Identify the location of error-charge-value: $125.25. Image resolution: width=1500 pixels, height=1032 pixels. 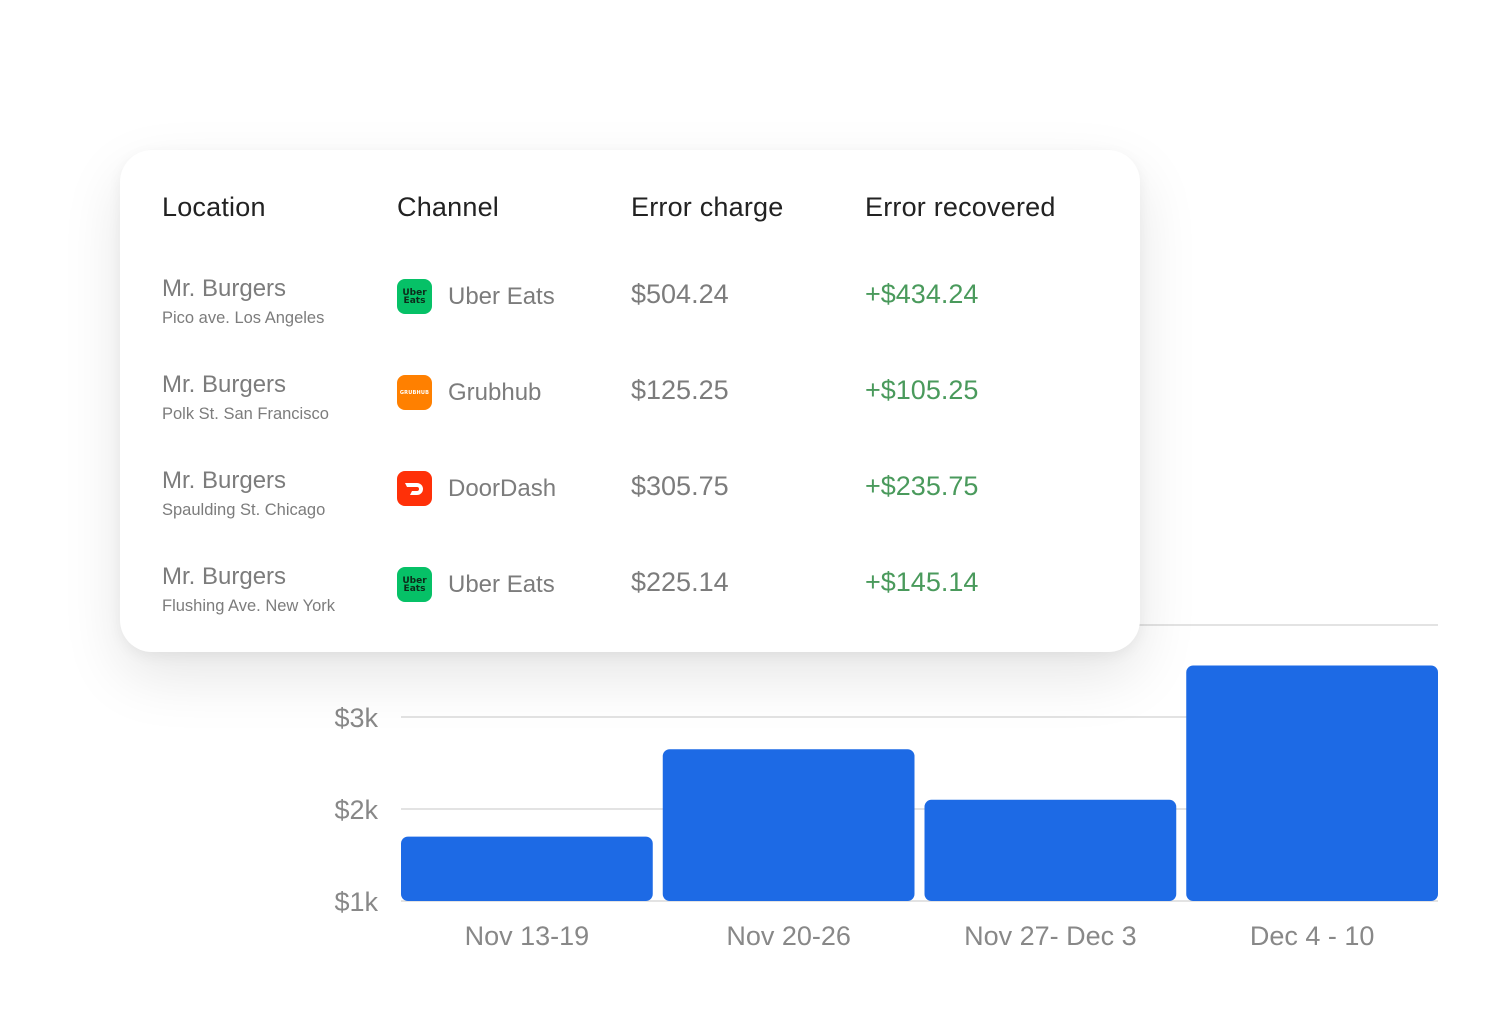
(680, 390).